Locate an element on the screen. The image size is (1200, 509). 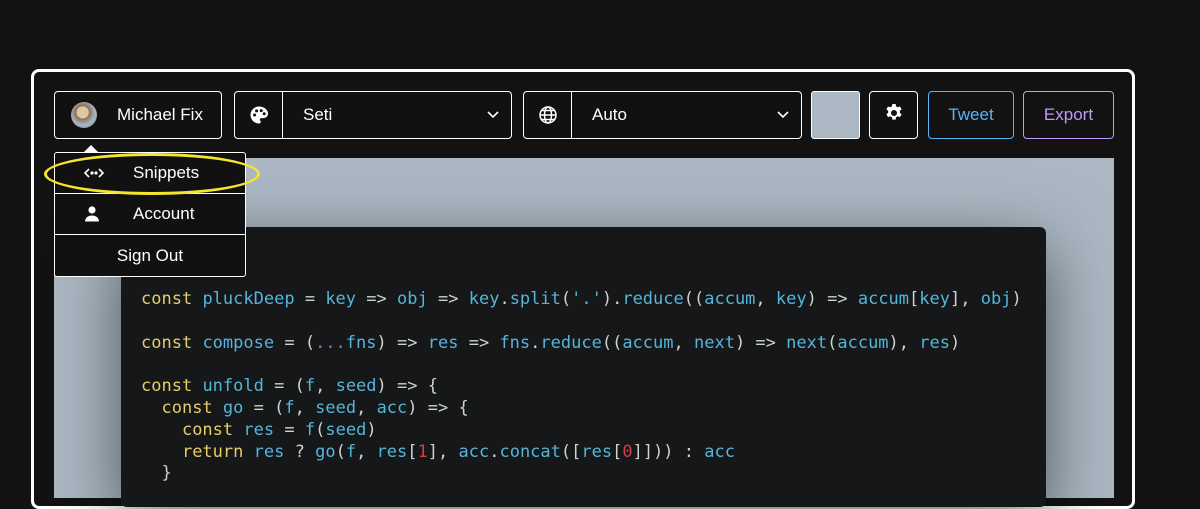
menu-item-label: Account is located at coordinates (164, 213).